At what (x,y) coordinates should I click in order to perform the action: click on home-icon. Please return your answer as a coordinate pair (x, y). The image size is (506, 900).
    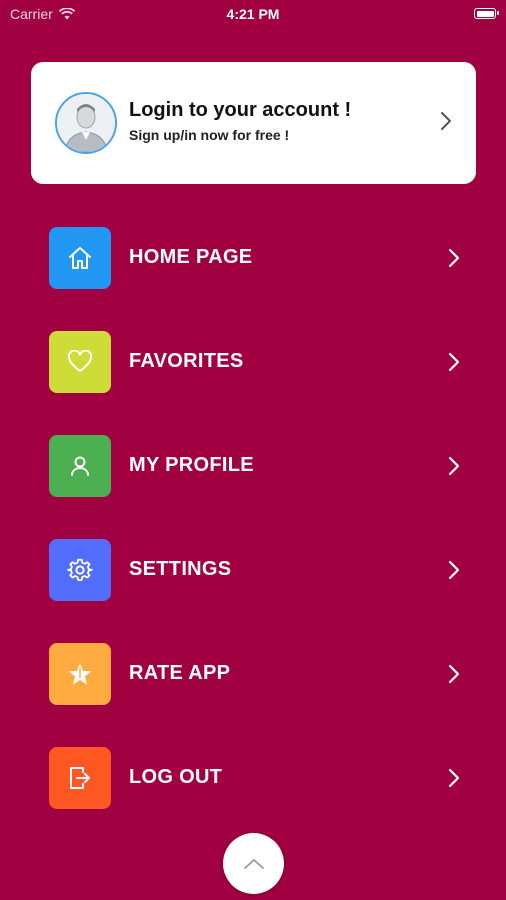
    Looking at the image, I should click on (80, 258).